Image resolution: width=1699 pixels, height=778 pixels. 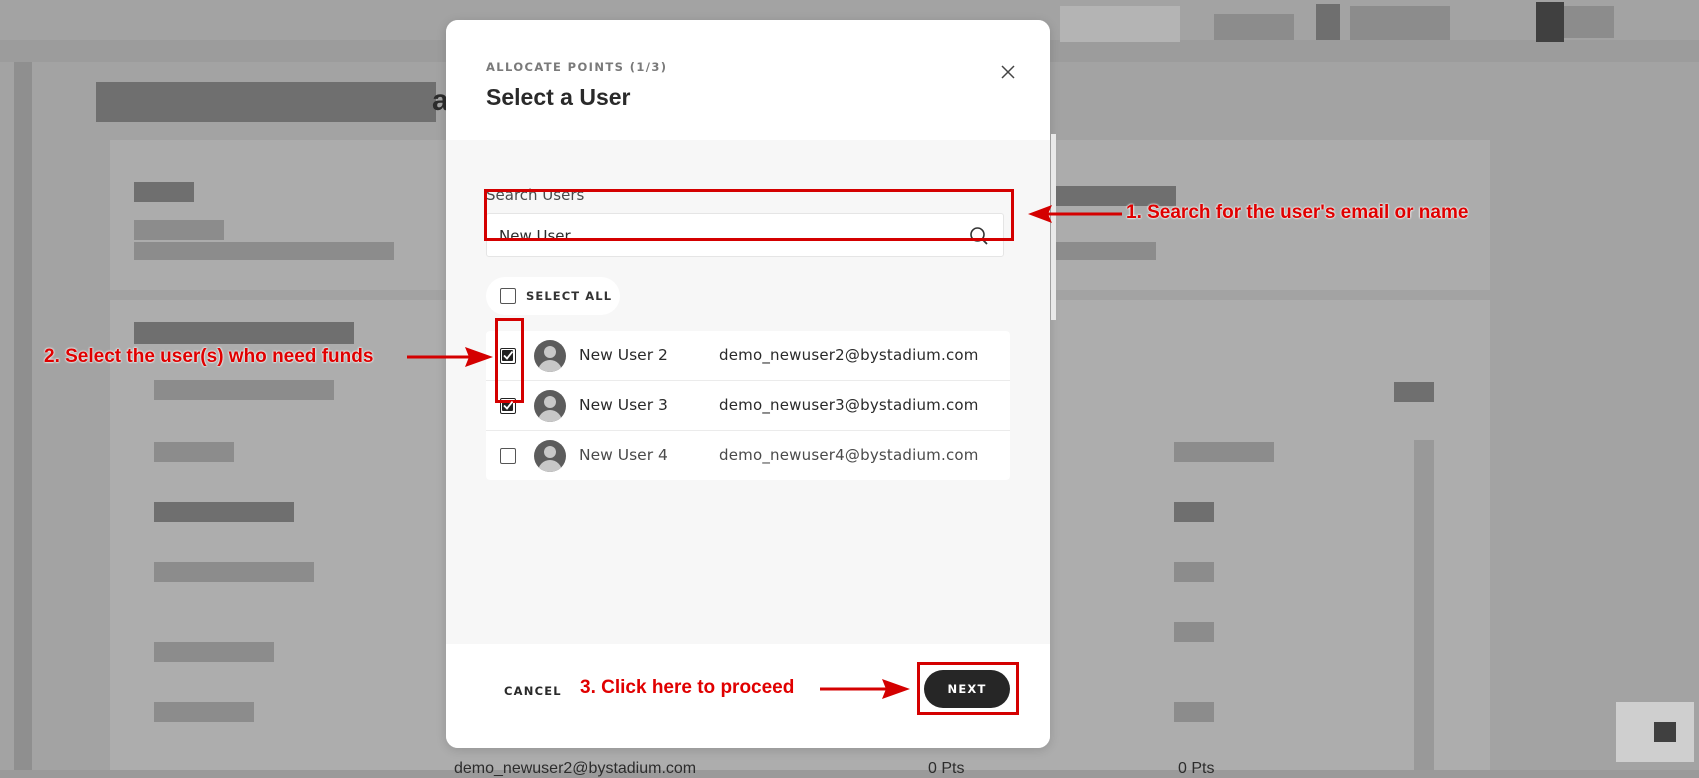 I want to click on step-eyebrow: ALLOCATE POINTS (1/3), so click(x=577, y=67).